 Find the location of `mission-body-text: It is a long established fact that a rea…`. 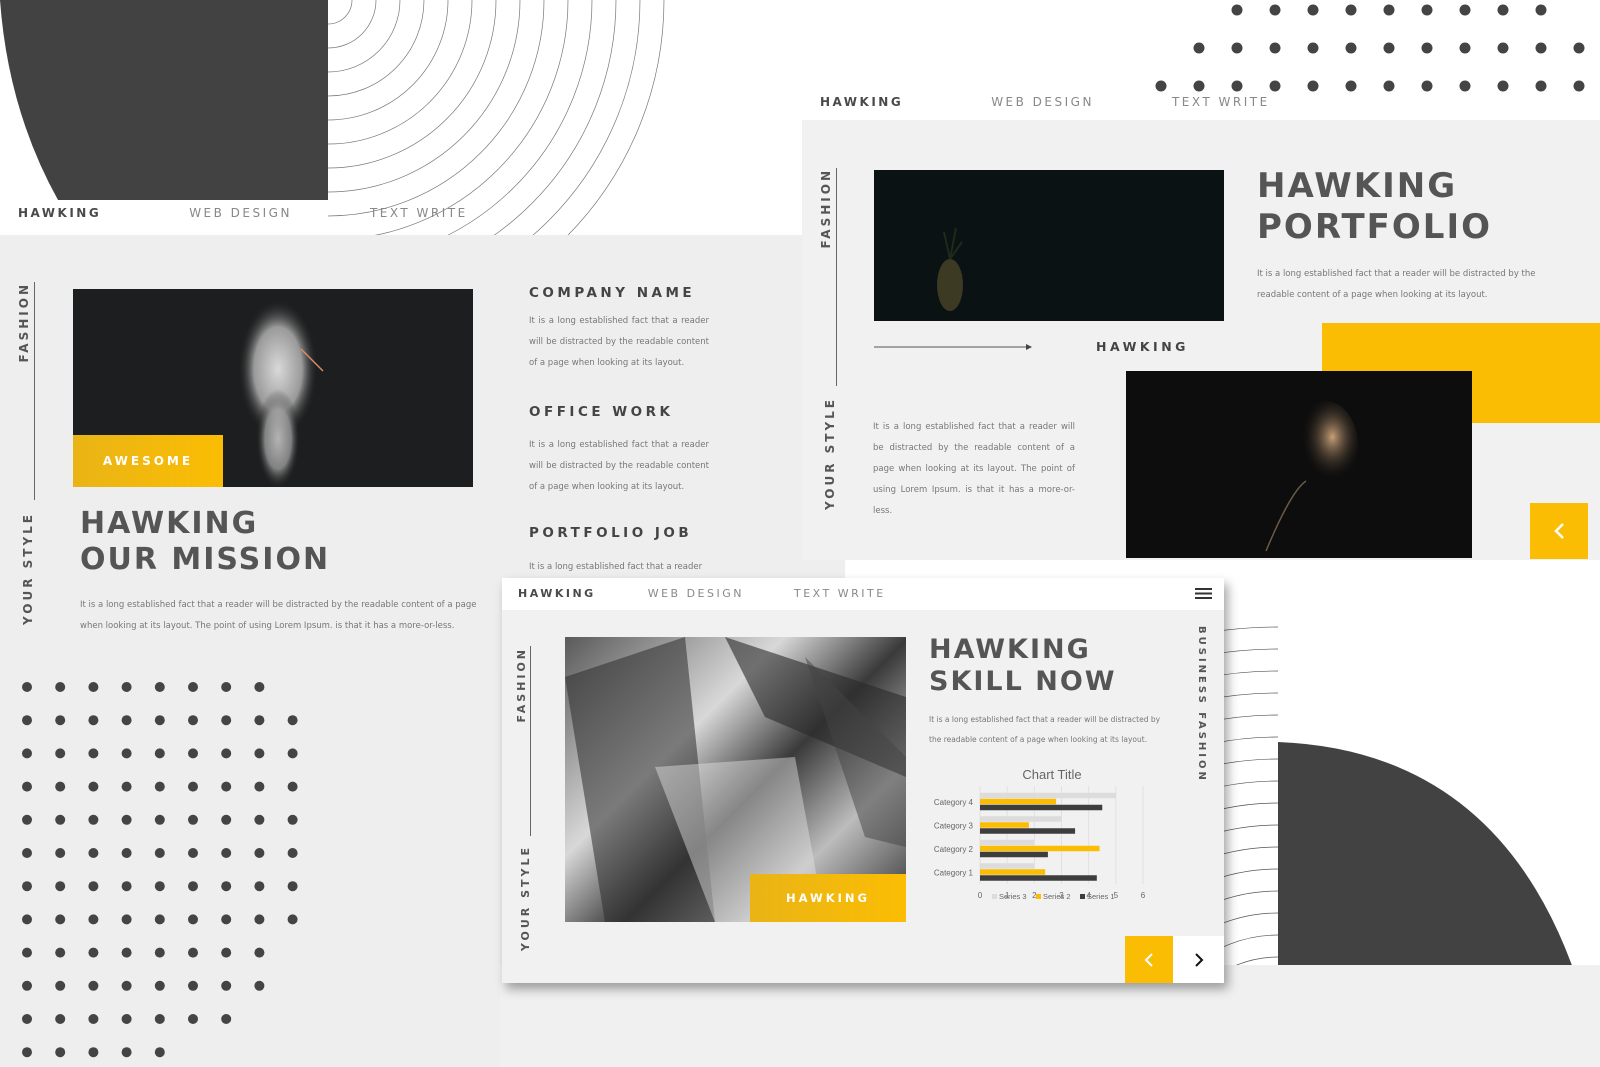

mission-body-text: It is a long established fact that a rea… is located at coordinates (278, 615).